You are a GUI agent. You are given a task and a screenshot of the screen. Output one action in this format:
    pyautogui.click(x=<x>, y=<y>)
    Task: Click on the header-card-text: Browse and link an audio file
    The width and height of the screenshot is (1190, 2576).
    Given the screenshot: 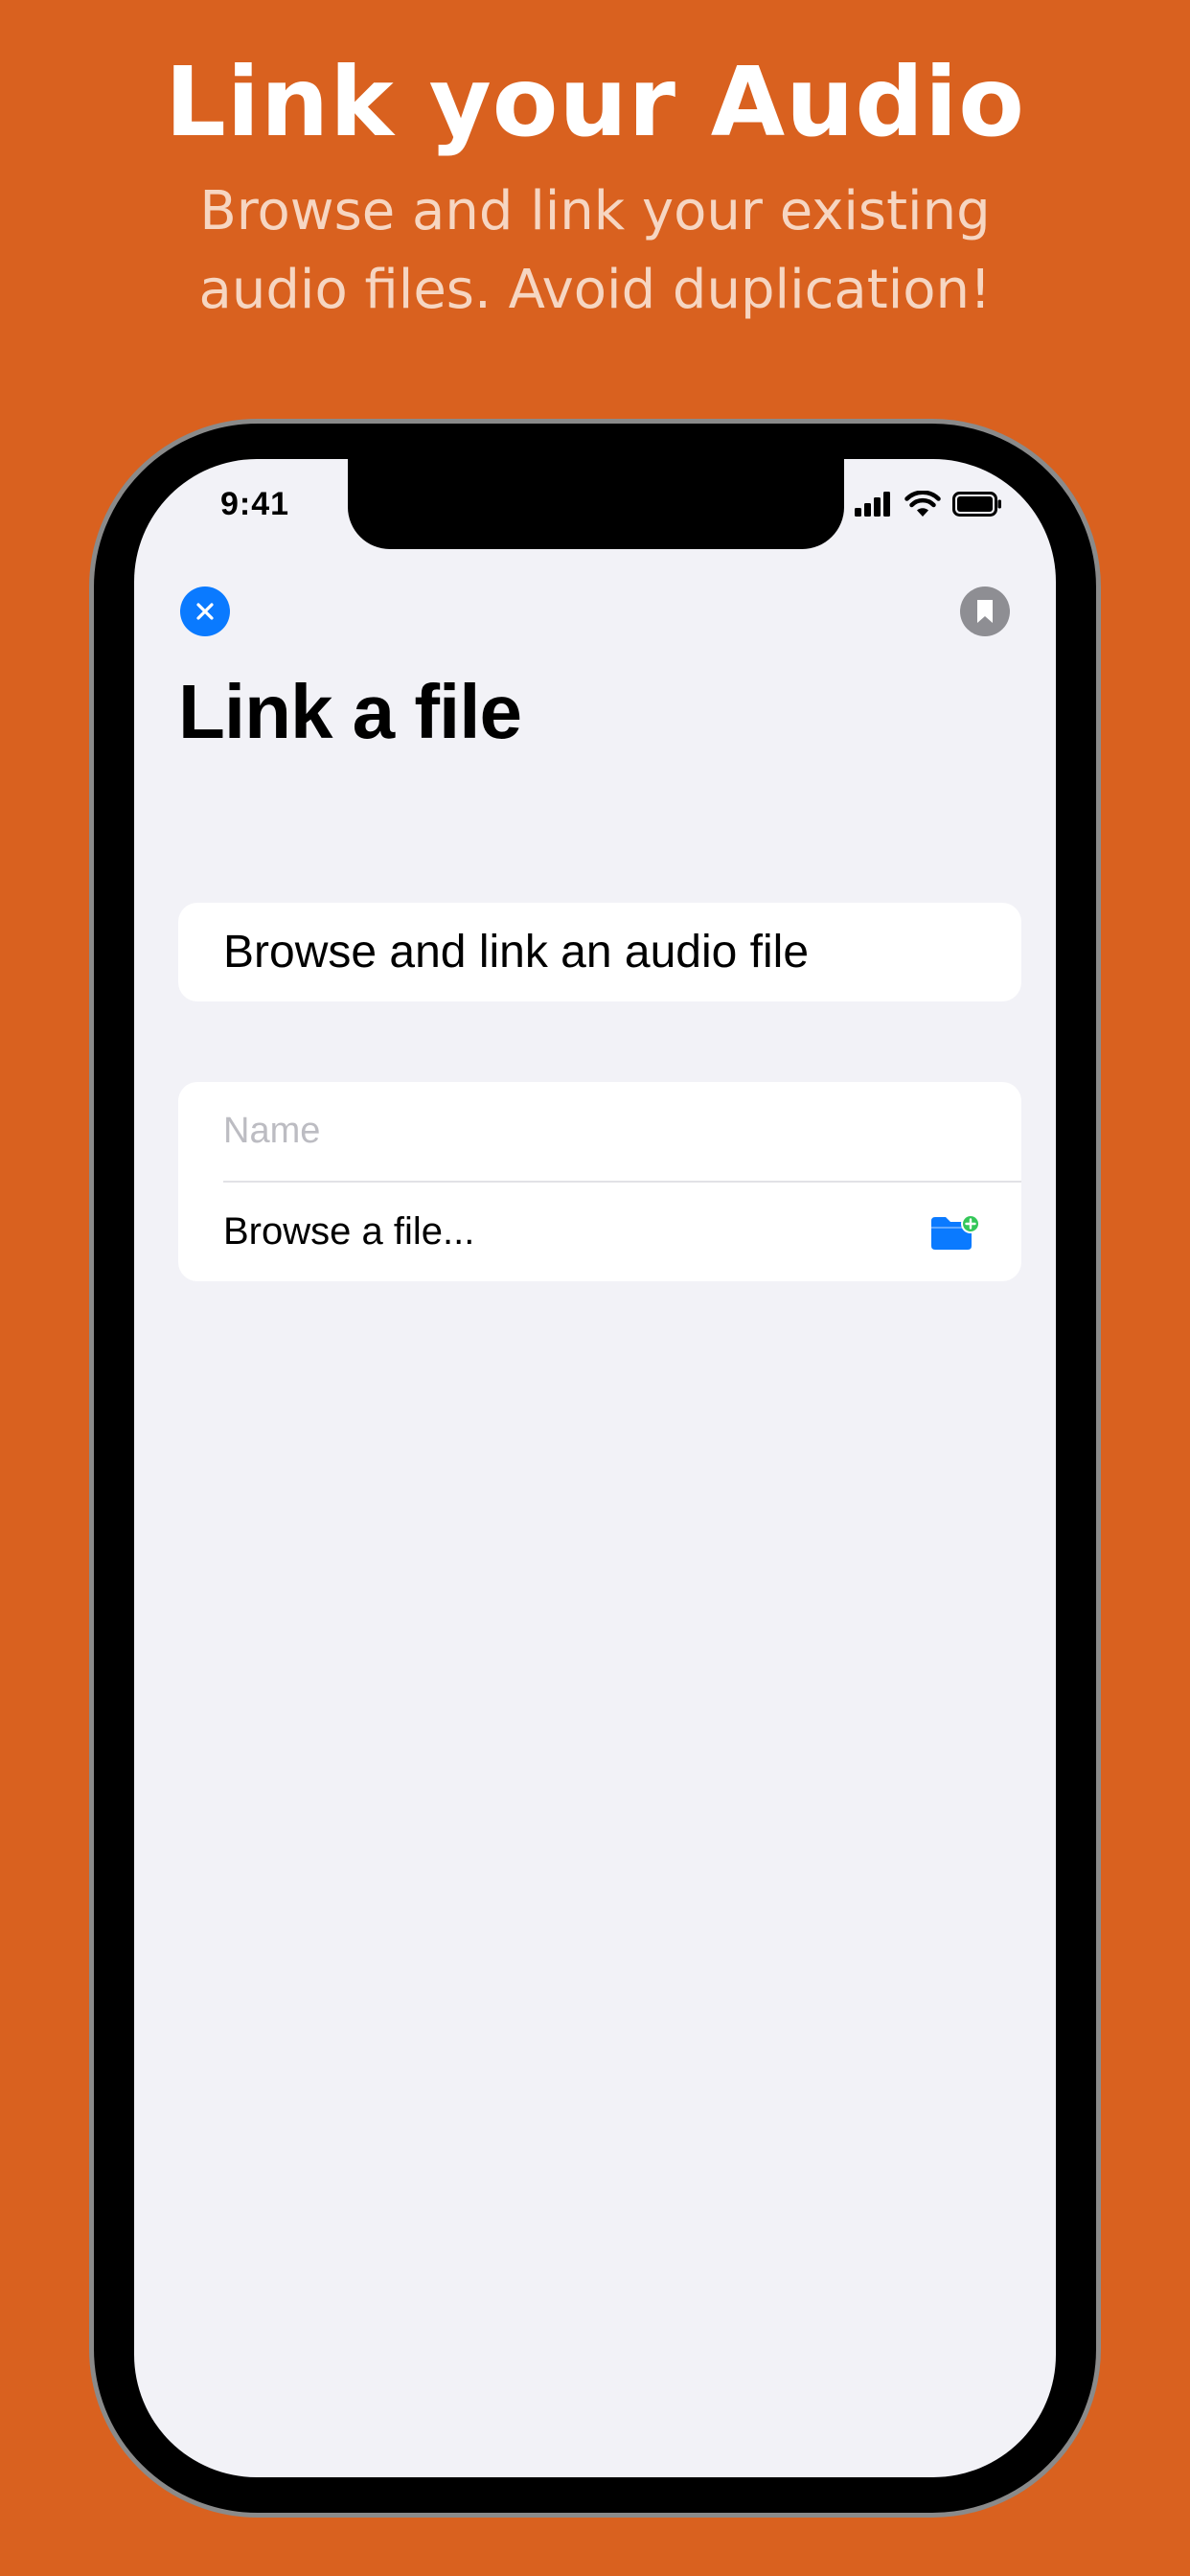 What is the action you would take?
    pyautogui.click(x=516, y=952)
    